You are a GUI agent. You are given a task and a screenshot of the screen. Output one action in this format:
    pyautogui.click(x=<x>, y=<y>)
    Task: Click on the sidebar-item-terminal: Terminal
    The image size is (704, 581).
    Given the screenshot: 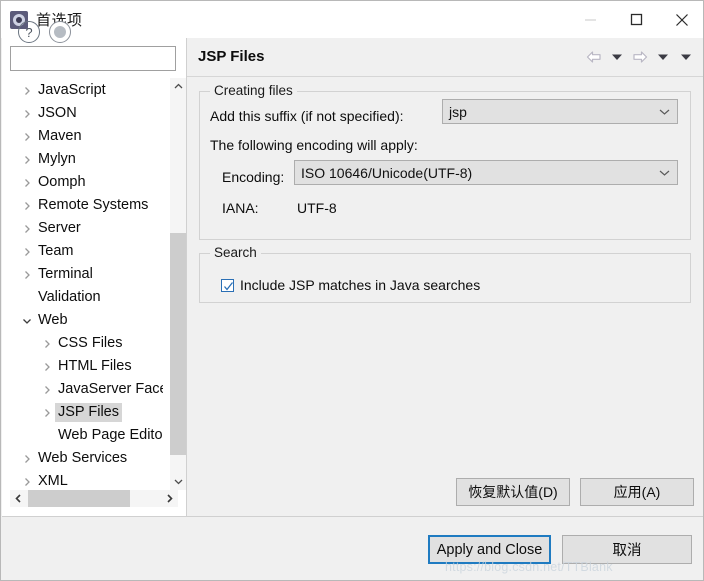 What is the action you would take?
    pyautogui.click(x=87, y=274)
    